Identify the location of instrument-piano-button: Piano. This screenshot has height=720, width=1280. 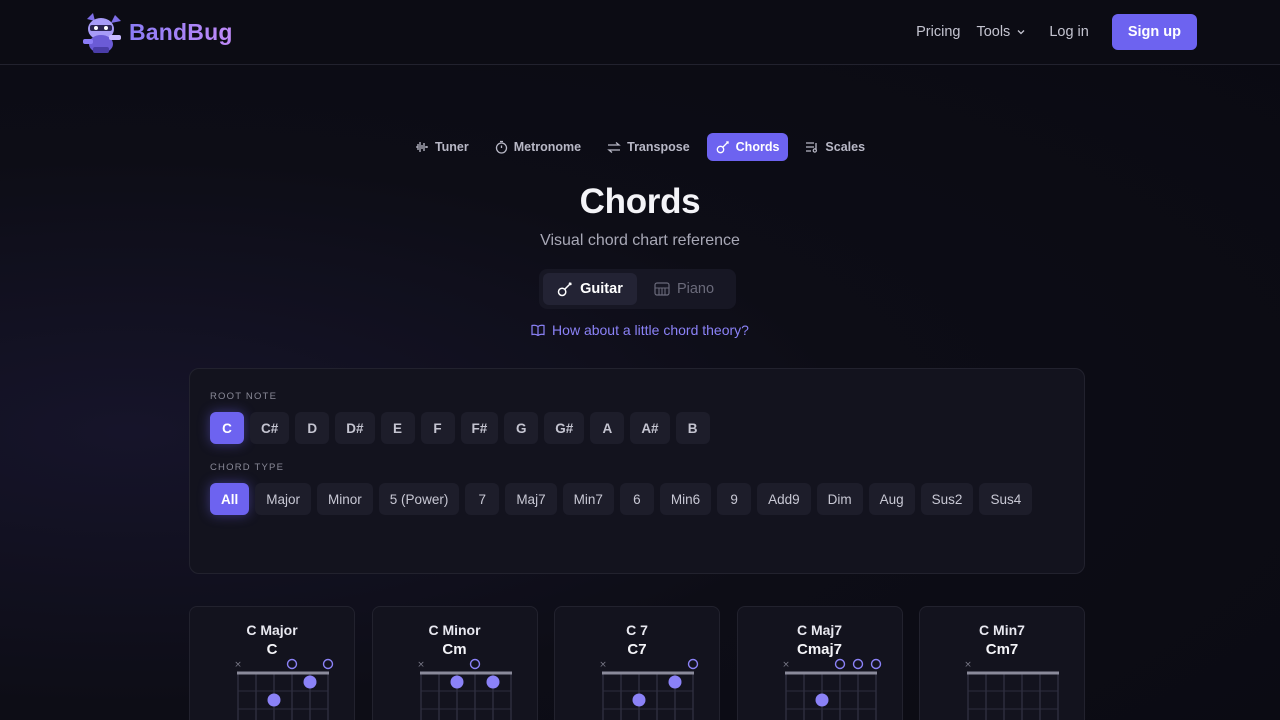
(684, 289).